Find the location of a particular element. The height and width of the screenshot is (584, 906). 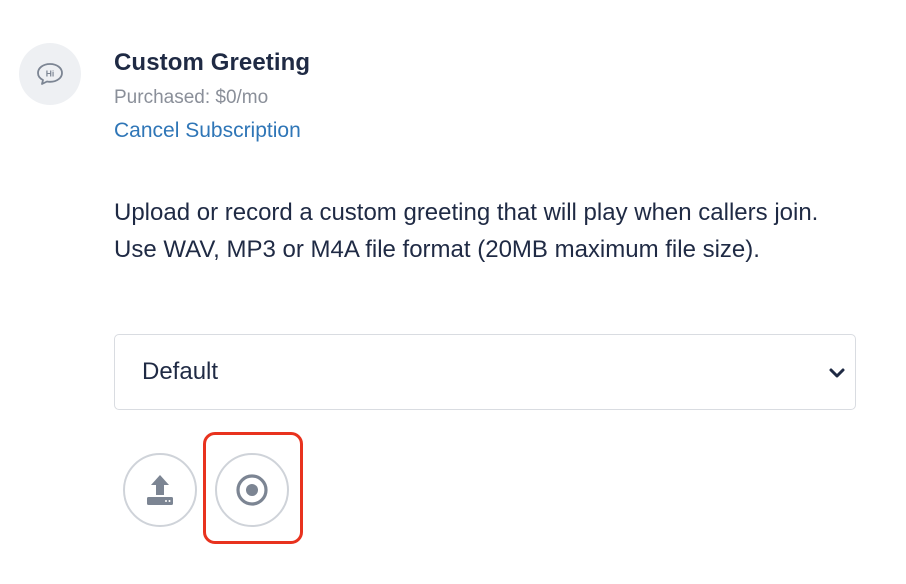

greeting-select: Default is located at coordinates (485, 372).